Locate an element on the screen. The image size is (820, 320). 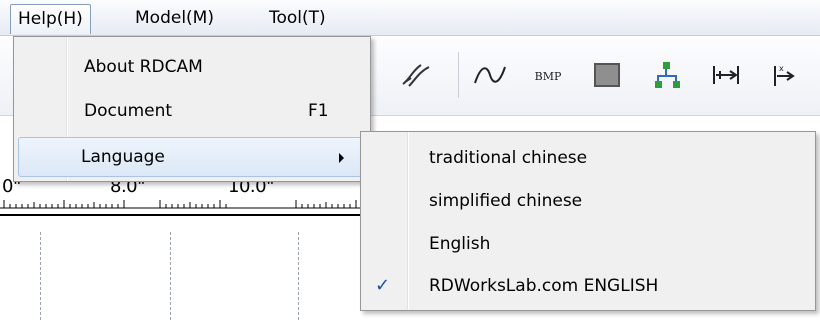
align-horizontal-icon is located at coordinates (726, 75).